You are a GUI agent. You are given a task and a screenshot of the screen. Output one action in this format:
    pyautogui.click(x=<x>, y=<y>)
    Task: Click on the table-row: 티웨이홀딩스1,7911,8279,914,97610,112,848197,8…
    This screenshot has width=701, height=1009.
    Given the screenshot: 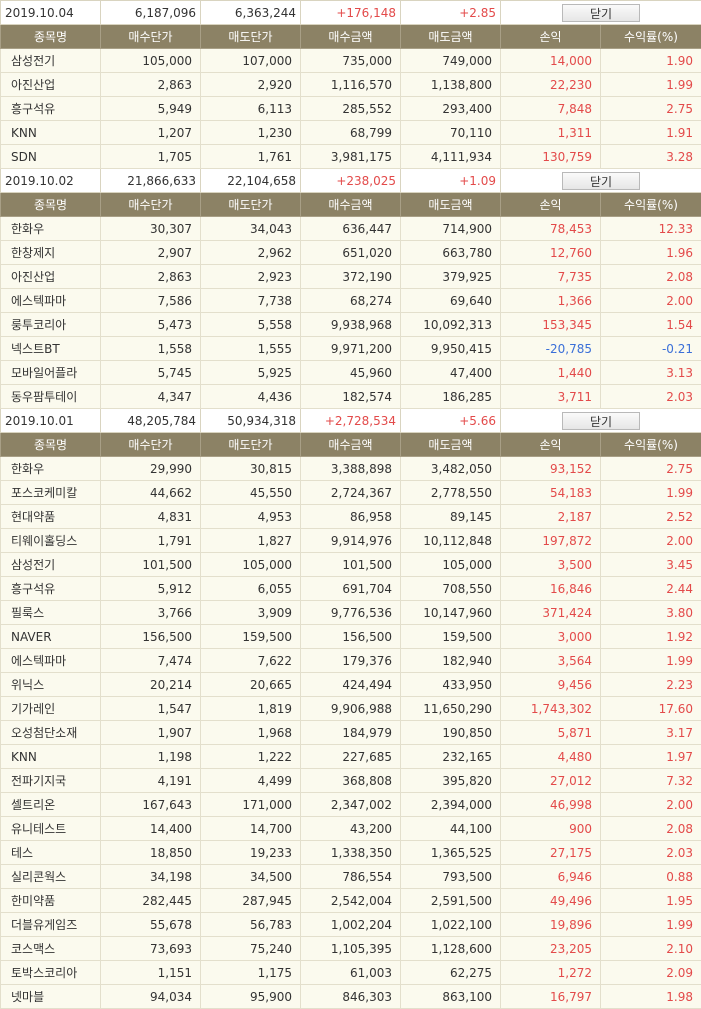 What is the action you would take?
    pyautogui.click(x=351, y=541)
    